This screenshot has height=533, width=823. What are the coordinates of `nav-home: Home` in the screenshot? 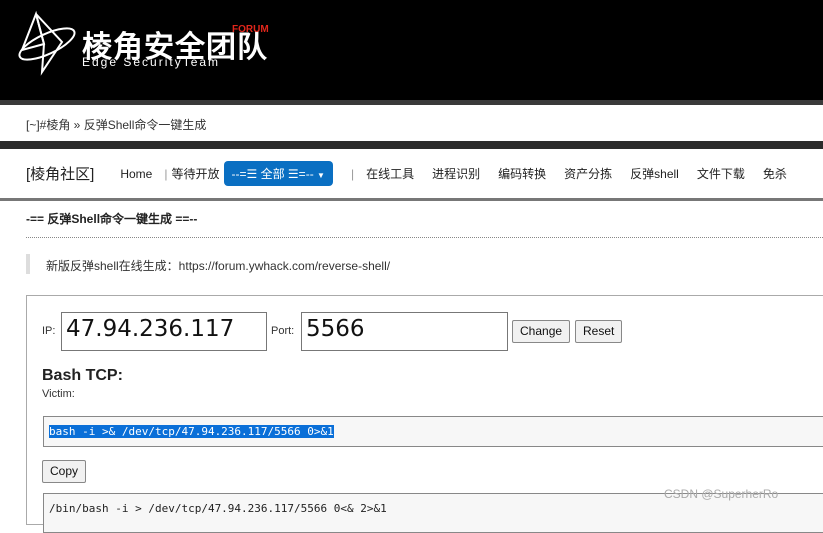 It's located at (136, 174).